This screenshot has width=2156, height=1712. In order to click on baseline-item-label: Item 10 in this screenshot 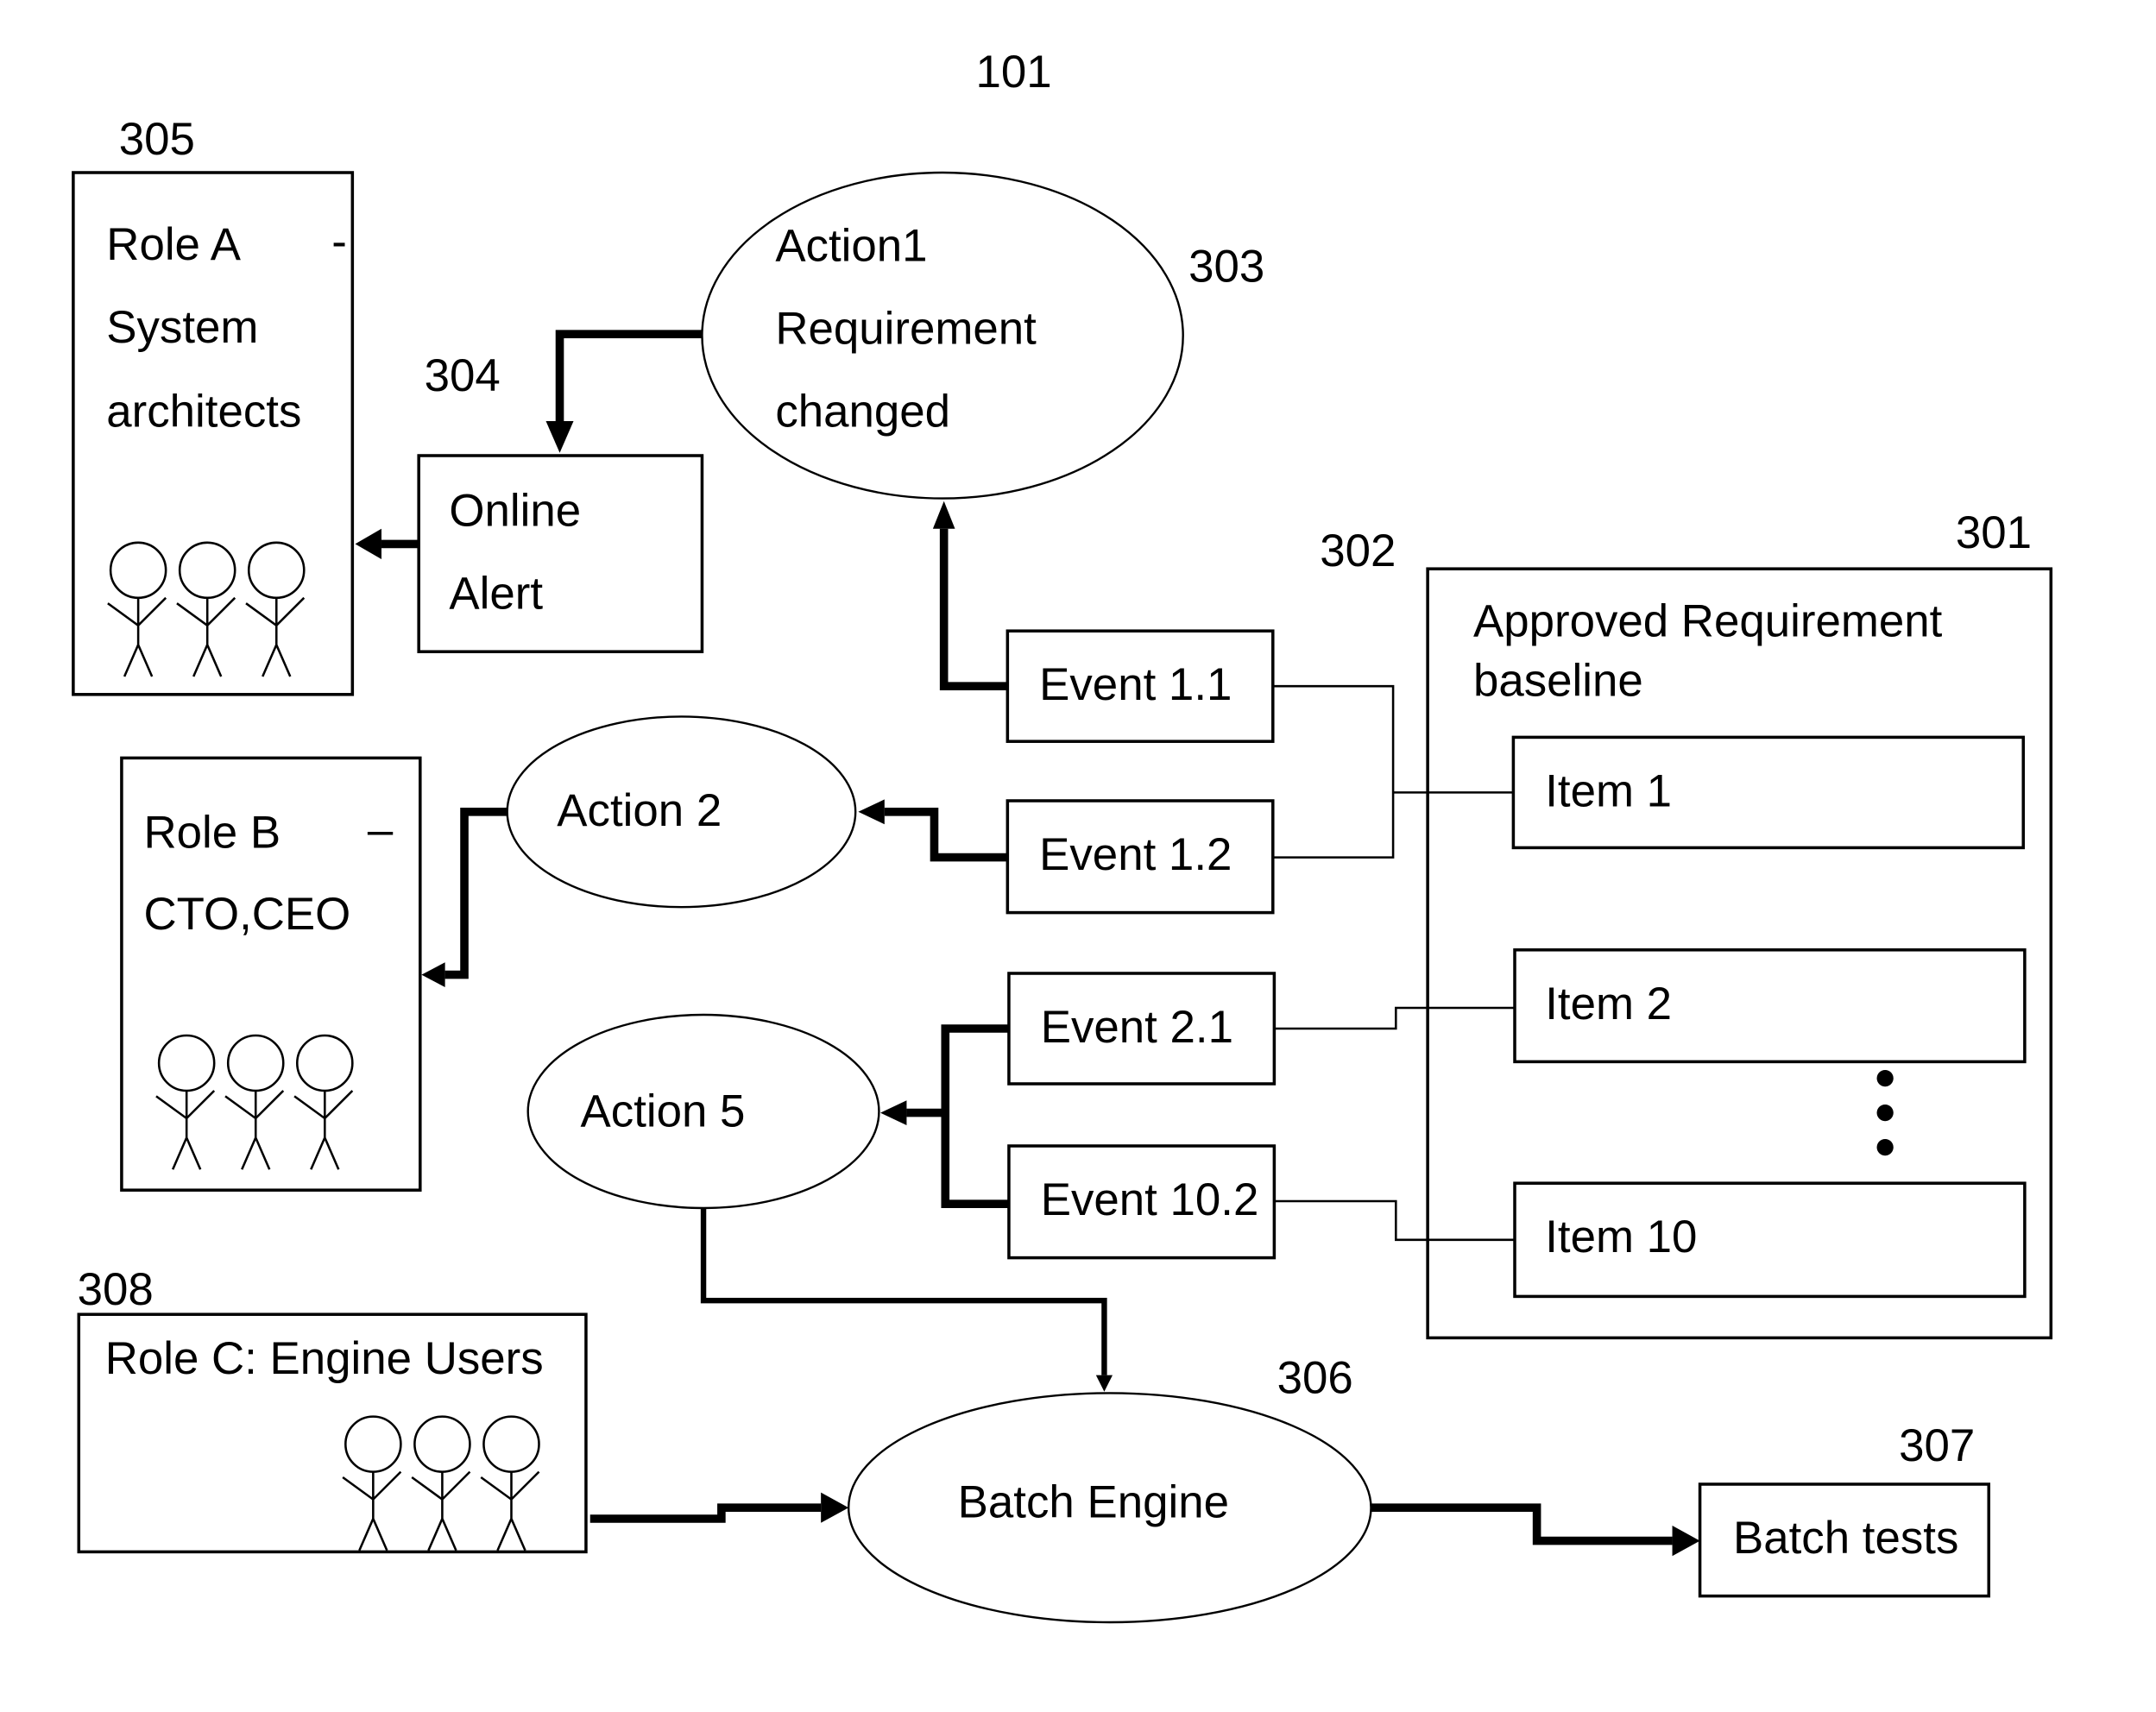, I will do `click(1621, 1237)`.